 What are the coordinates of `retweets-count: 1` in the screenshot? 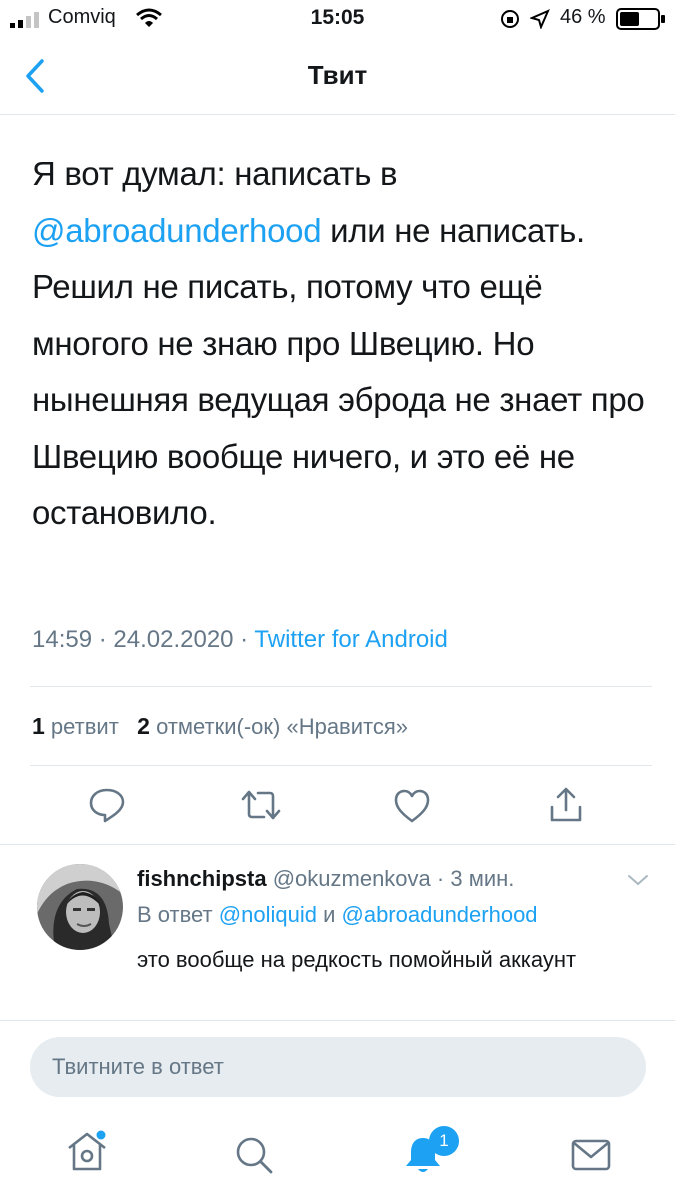 It's located at (38, 726).